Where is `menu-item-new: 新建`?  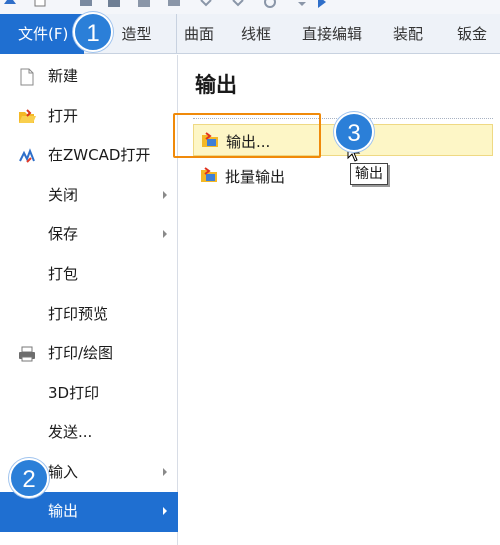 menu-item-new: 新建 is located at coordinates (89, 77).